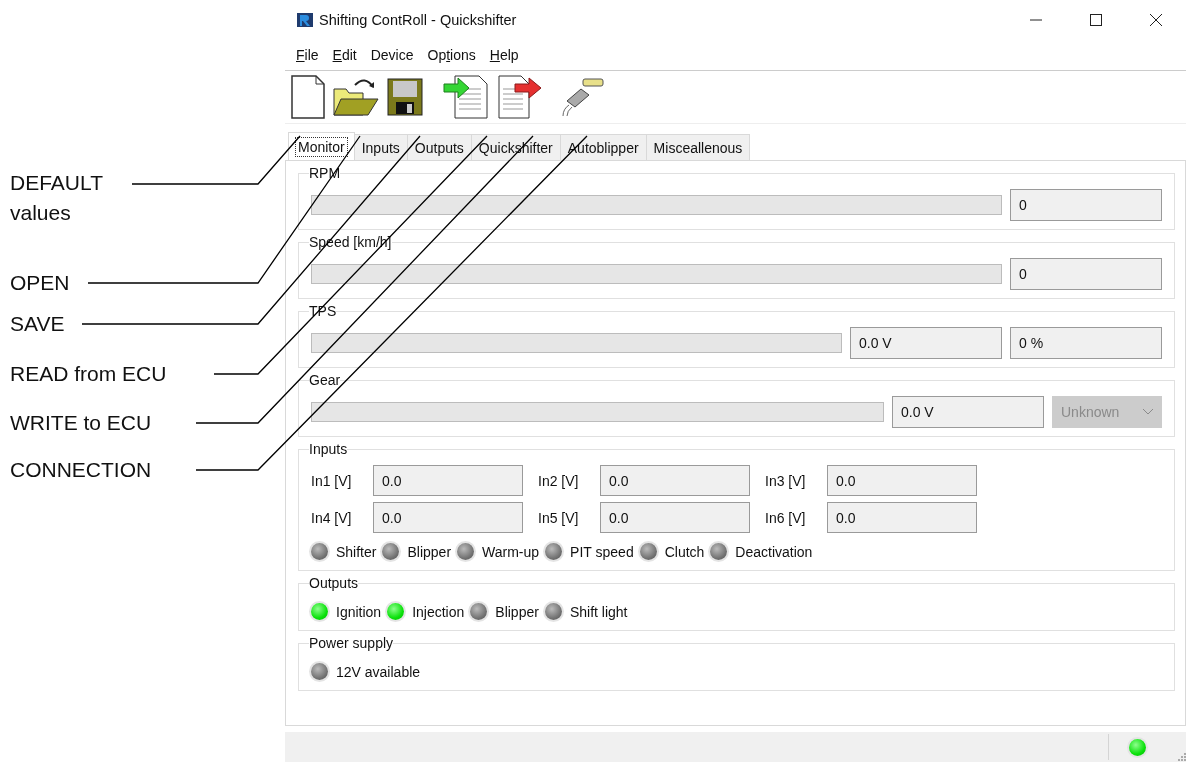  I want to click on field-label: In6 [V], so click(786, 517).